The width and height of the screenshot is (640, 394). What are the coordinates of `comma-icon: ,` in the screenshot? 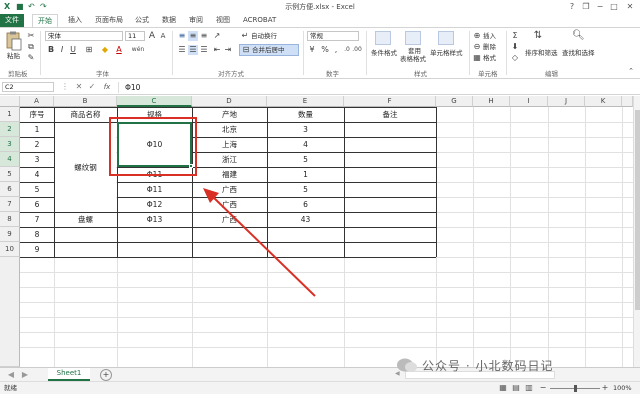 It's located at (336, 50).